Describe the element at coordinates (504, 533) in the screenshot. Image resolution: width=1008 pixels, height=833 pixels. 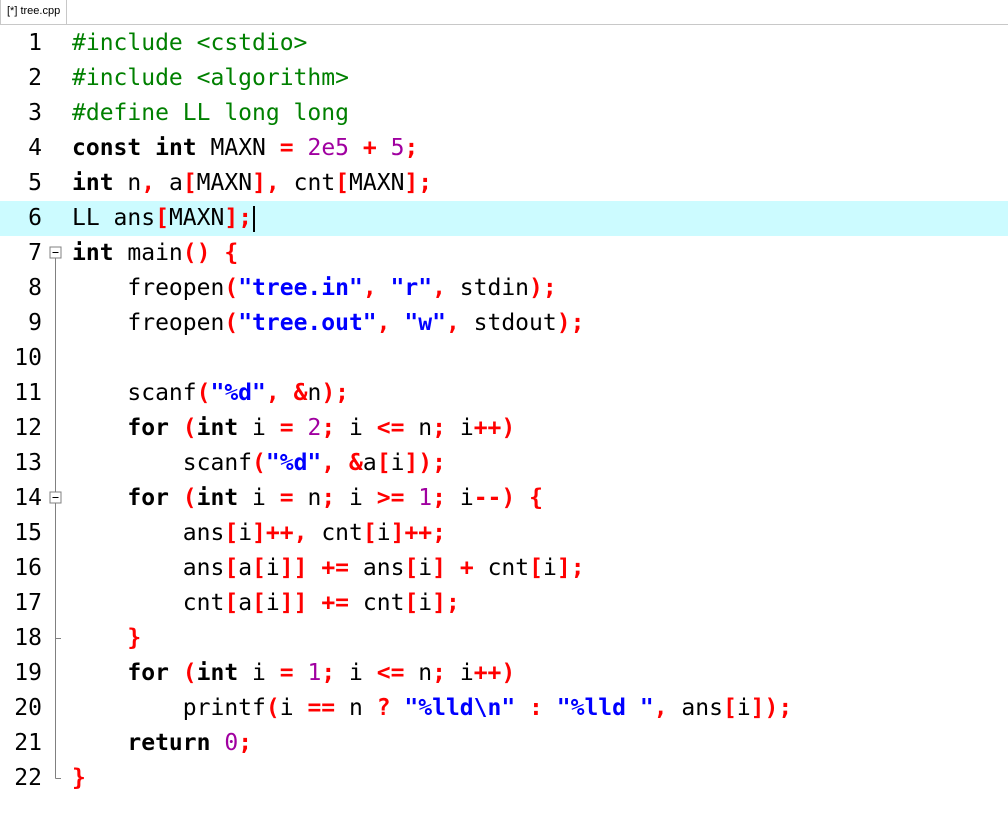
I see `code-line: 15 ans[i]++, cnt[i]++;` at that location.